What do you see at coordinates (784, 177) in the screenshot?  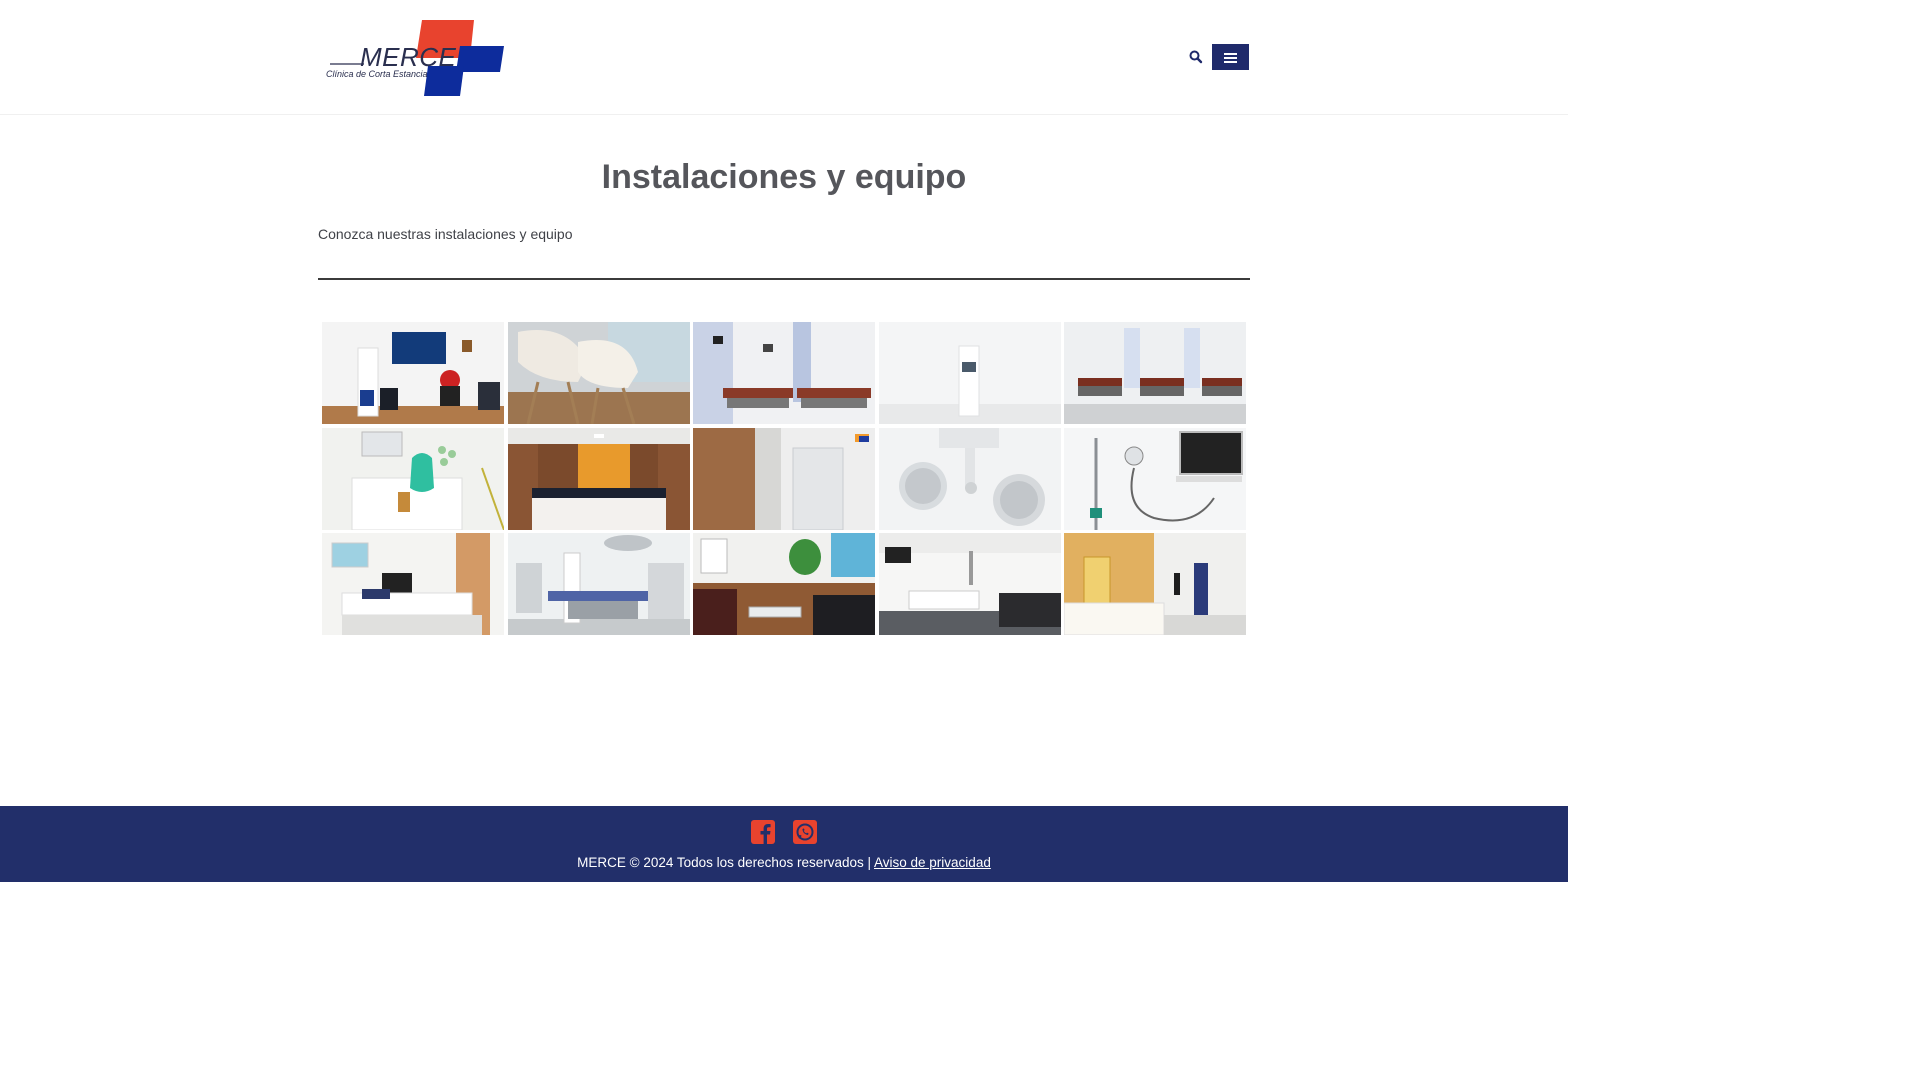 I see `page-title: Instalaciones y equipo` at bounding box center [784, 177].